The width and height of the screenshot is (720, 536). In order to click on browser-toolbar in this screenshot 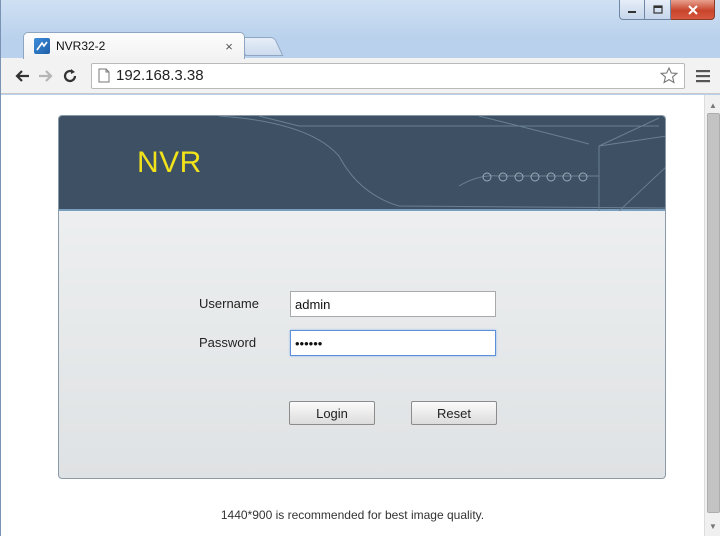, I will do `click(360, 76)`.